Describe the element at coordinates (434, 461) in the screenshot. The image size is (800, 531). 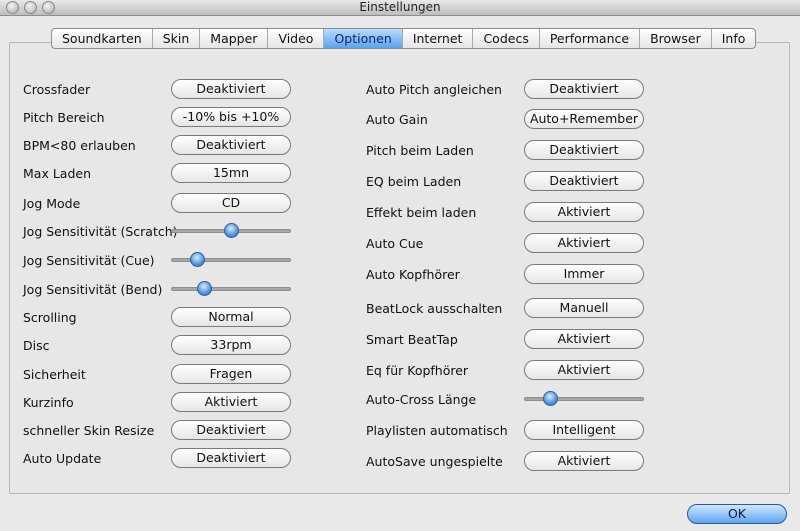
I see `setting-label: AutoSave ungespielte` at that location.